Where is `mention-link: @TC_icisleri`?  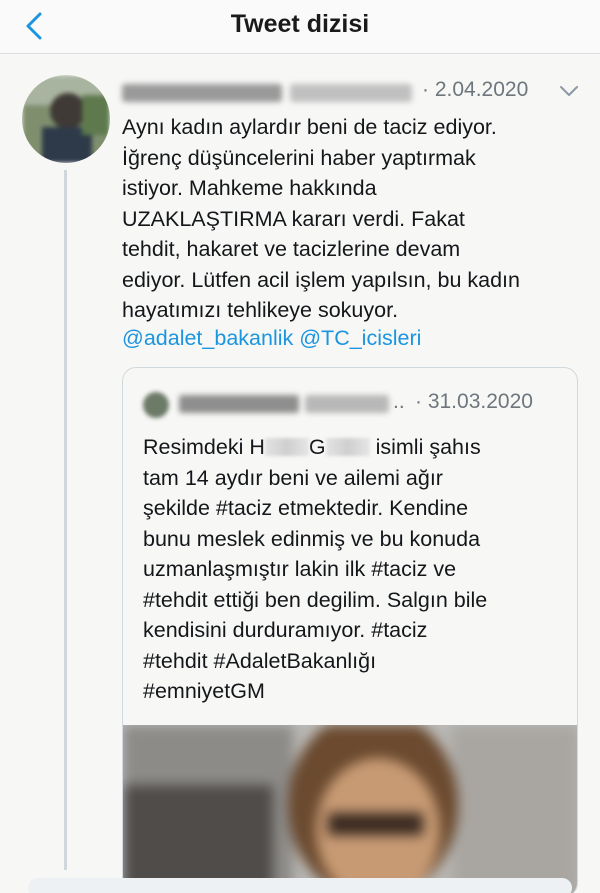
mention-link: @TC_icisleri is located at coordinates (360, 338).